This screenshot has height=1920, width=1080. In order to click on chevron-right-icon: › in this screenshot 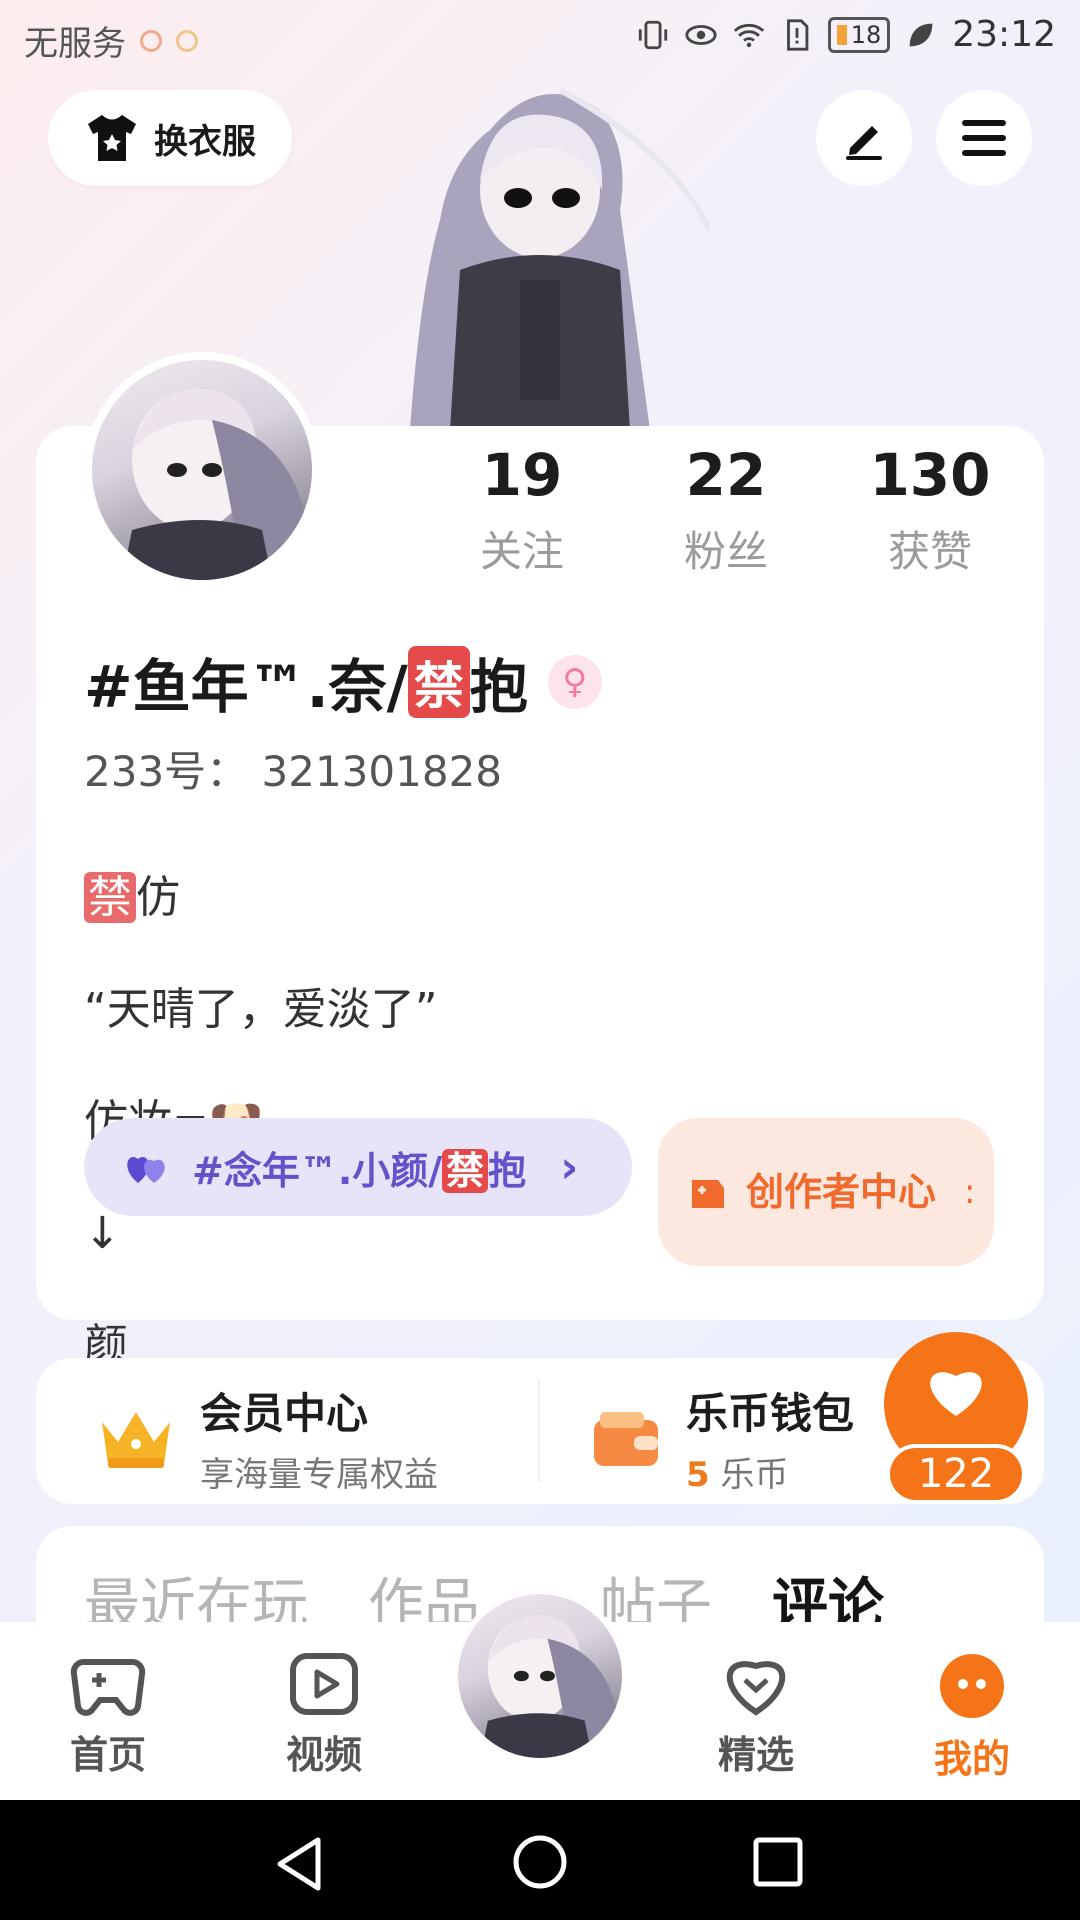, I will do `click(569, 1167)`.